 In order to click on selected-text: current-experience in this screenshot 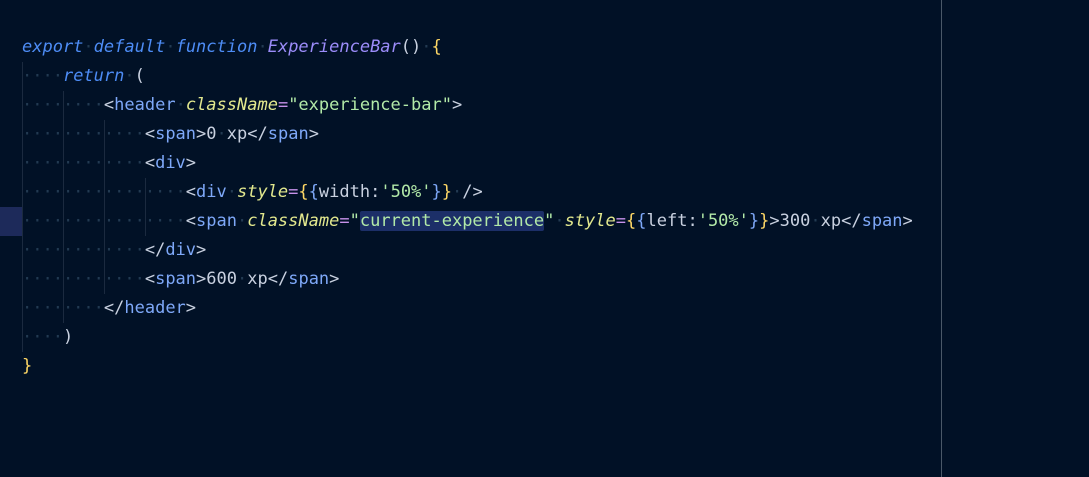, I will do `click(452, 221)`.